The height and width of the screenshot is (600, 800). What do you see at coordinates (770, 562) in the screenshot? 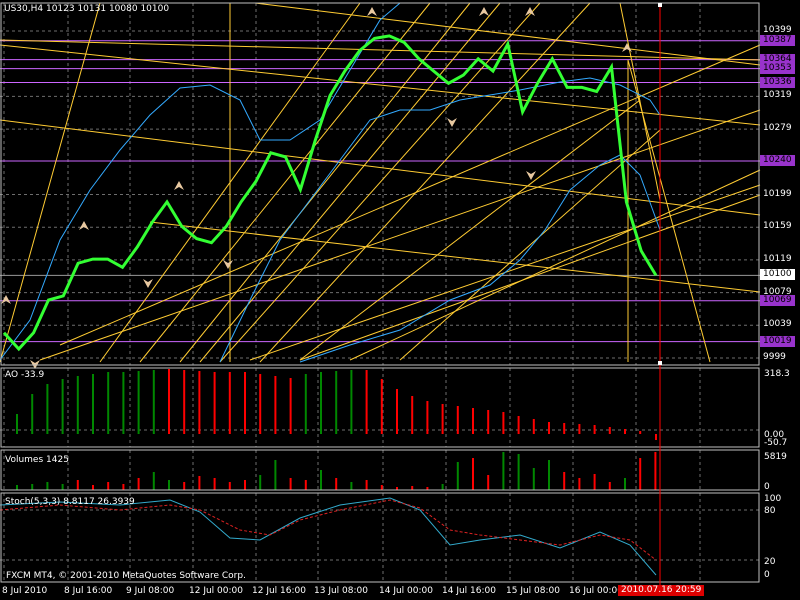
I see `stoch-level-20: 20` at bounding box center [770, 562].